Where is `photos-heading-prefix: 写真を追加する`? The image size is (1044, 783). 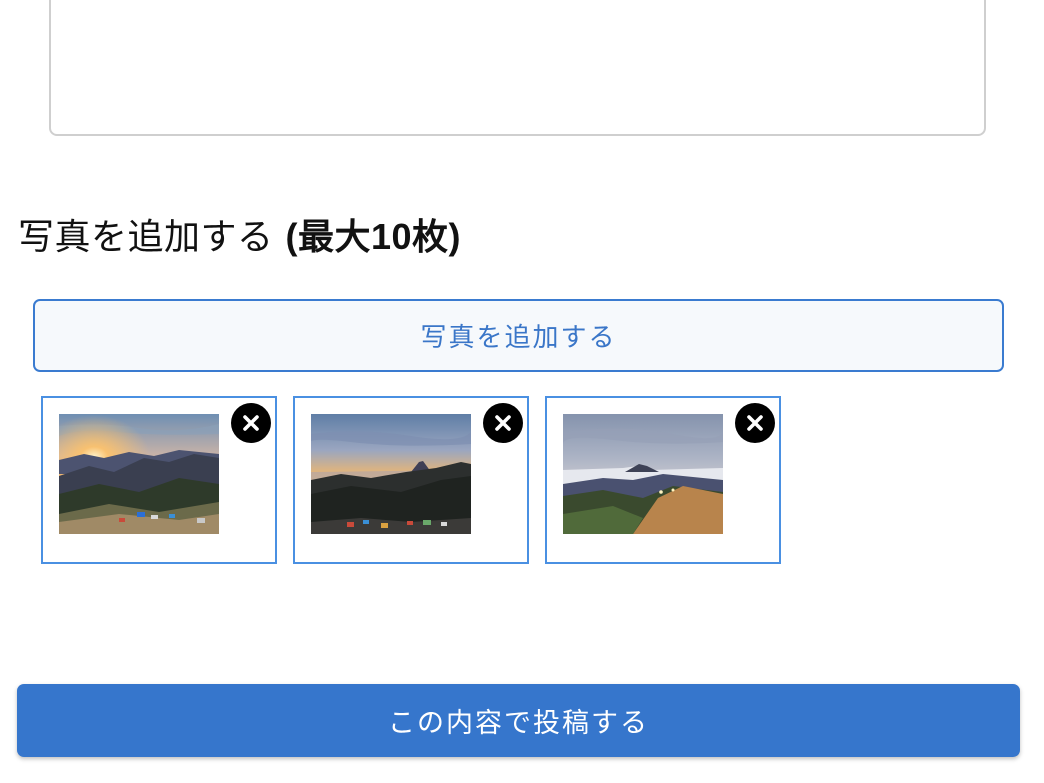
photos-heading-prefix: 写真を追加する is located at coordinates (152, 237).